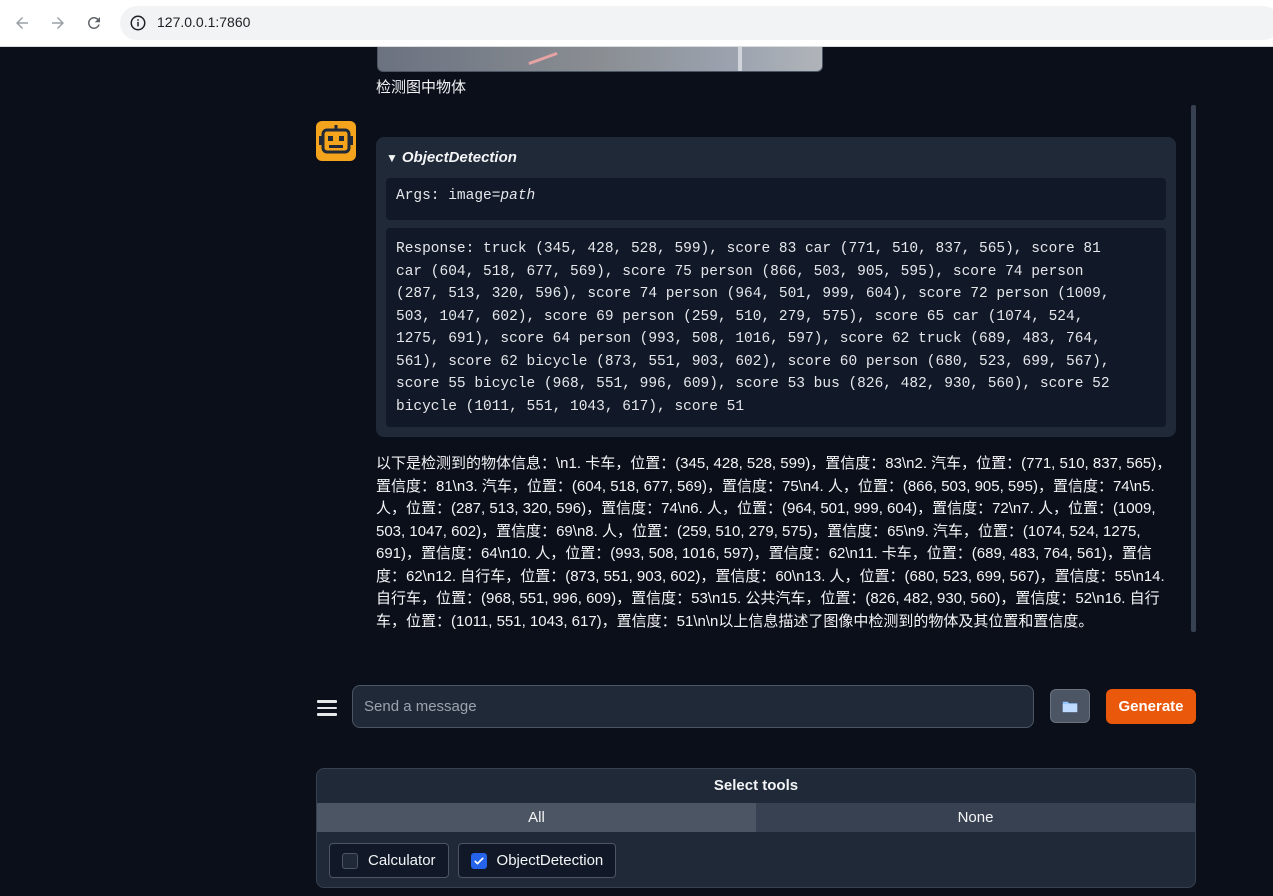 The width and height of the screenshot is (1273, 896). What do you see at coordinates (204, 22) in the screenshot?
I see `url-text: 127.0.0.1:7860` at bounding box center [204, 22].